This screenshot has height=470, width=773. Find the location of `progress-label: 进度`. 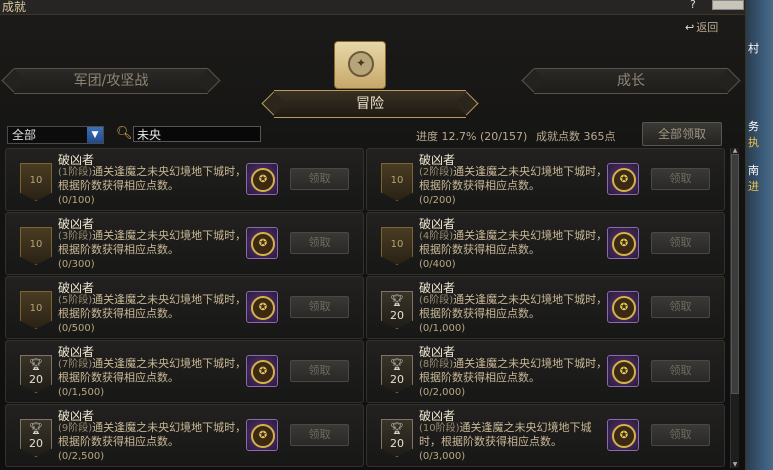

progress-label: 进度 is located at coordinates (427, 136).